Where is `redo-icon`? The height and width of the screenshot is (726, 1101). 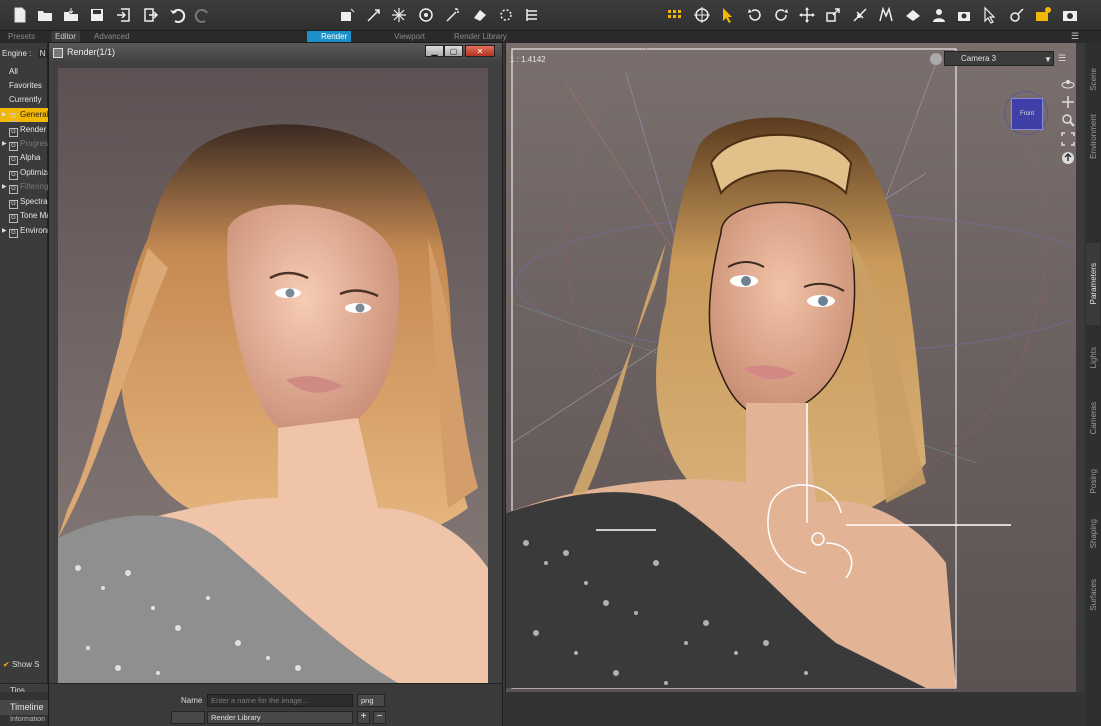
redo-icon is located at coordinates (203, 15).